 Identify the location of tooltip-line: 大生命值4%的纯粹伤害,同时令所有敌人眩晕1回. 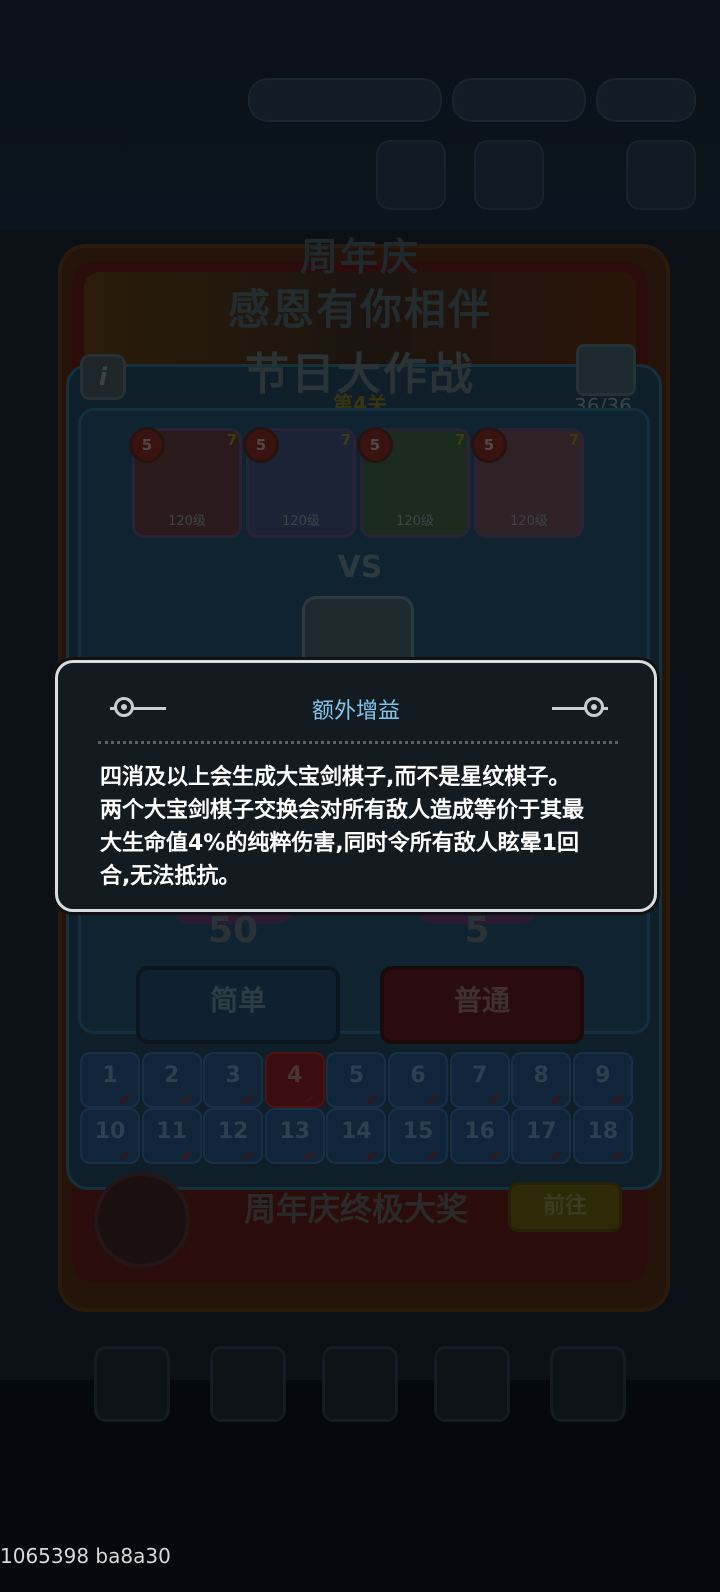
(340, 843).